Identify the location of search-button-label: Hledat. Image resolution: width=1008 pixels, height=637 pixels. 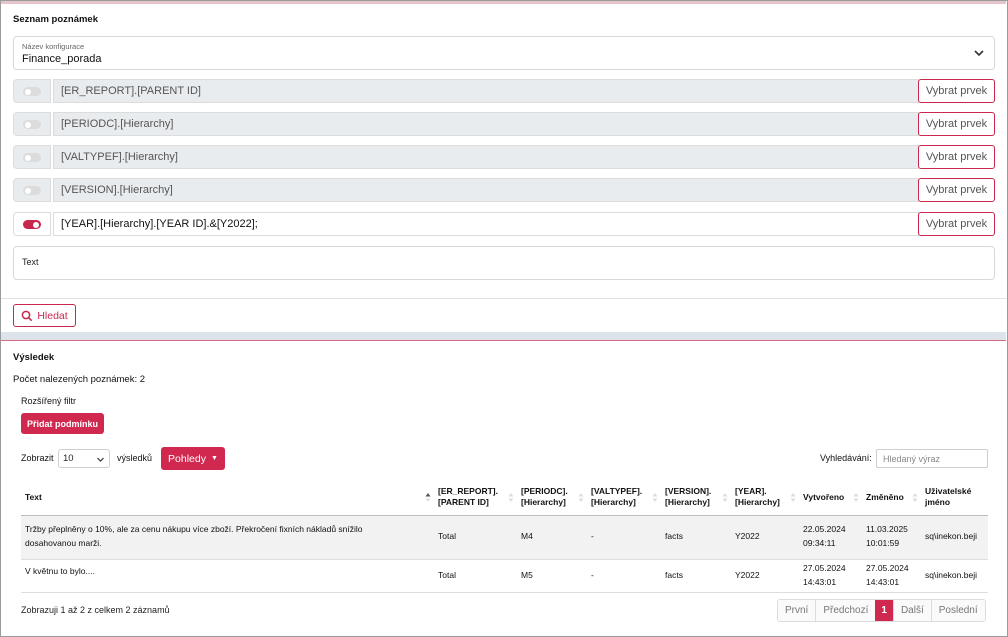
(52, 315).